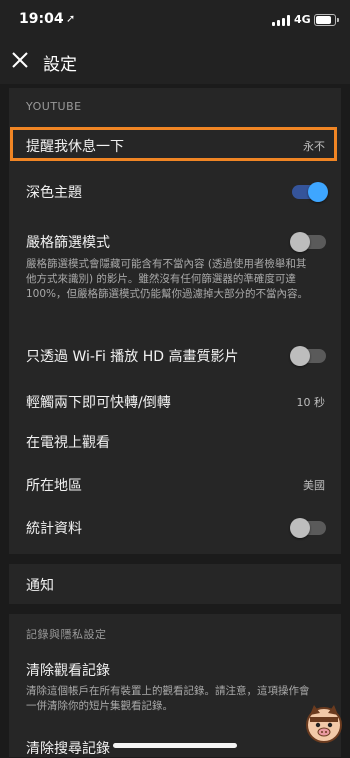 This screenshot has height=758, width=350. What do you see at coordinates (175, 191) in the screenshot?
I see `dark-theme-row: 深色主題` at bounding box center [175, 191].